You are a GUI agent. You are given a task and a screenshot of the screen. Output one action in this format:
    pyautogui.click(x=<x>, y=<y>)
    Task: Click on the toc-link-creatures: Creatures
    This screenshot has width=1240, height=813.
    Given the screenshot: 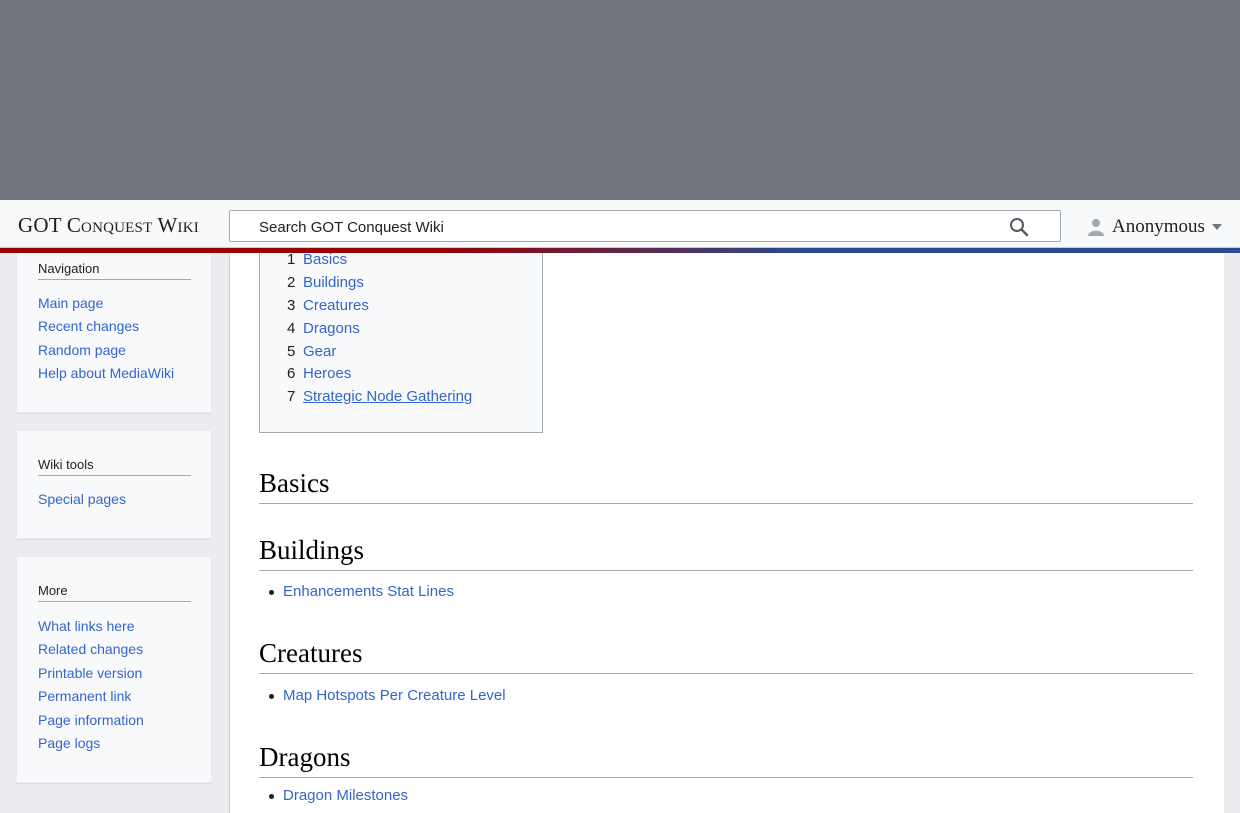 What is the action you would take?
    pyautogui.click(x=336, y=305)
    